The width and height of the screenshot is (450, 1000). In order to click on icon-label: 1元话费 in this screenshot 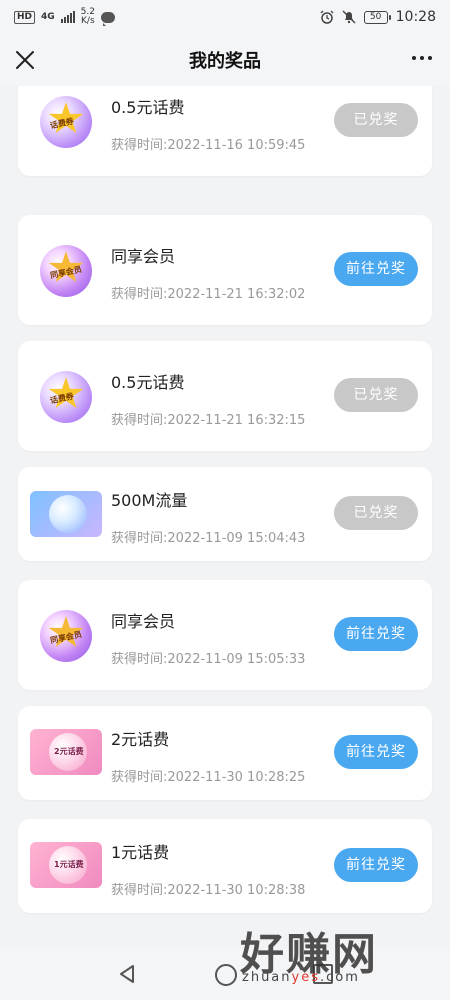, I will do `click(69, 864)`.